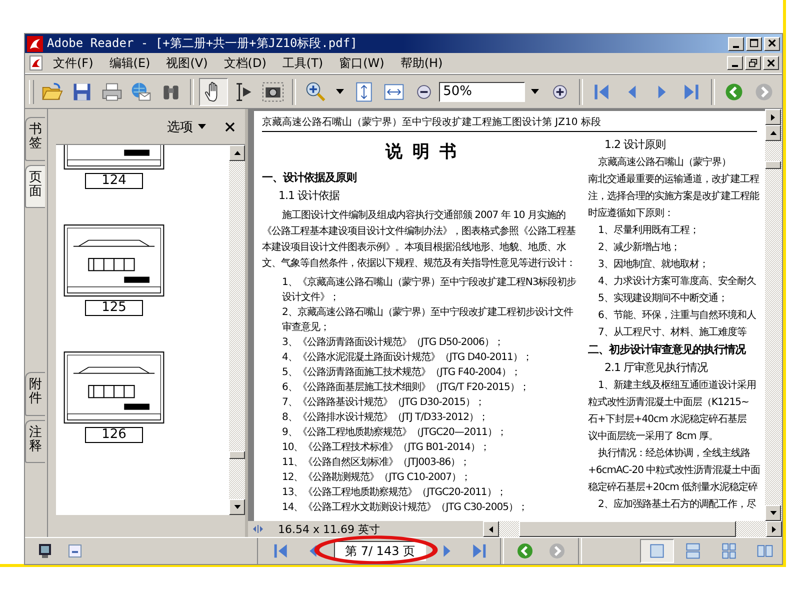 The width and height of the screenshot is (800, 600). What do you see at coordinates (35, 442) in the screenshot?
I see `sidebar-tab: 注释` at bounding box center [35, 442].